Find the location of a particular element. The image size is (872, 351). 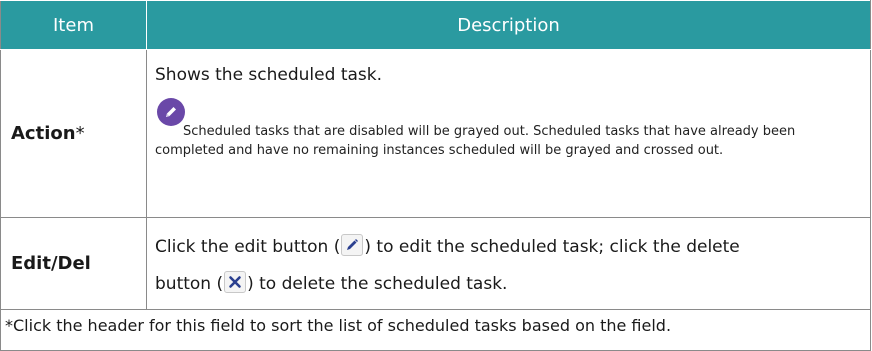

item-asterisk: * is located at coordinates (80, 133).